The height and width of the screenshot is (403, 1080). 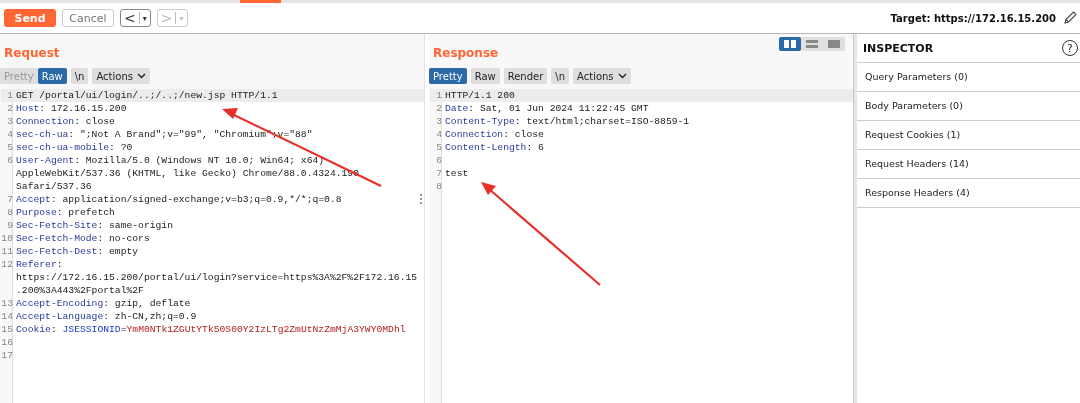 I want to click on code-line: sec-ch-ua-mobile: ?0, so click(x=74, y=147).